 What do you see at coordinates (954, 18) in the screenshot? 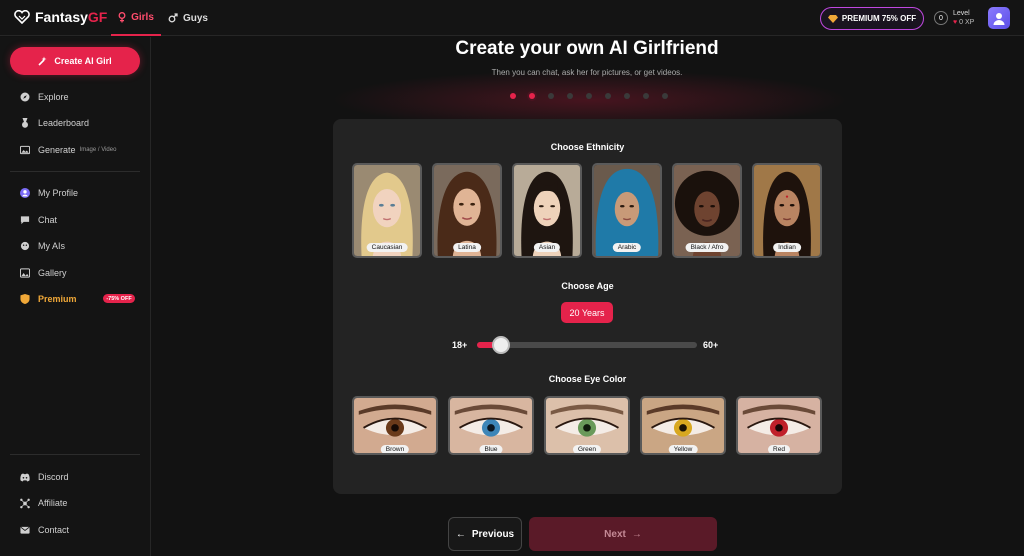
I see `level-indicator: 0 Level ♥ 0 XP` at bounding box center [954, 18].